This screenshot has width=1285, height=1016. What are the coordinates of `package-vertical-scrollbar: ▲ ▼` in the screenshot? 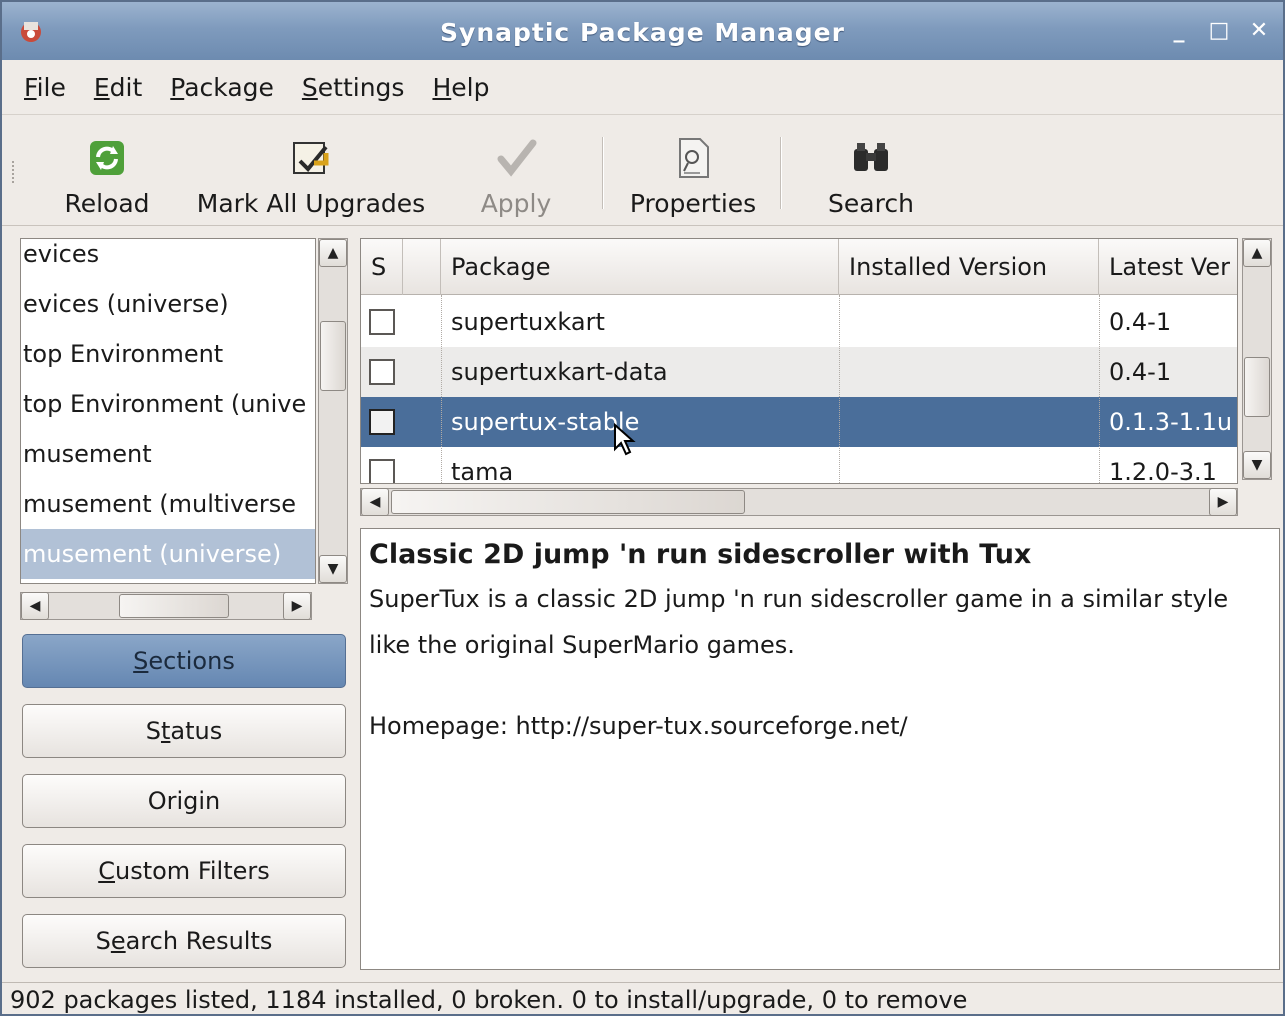 It's located at (1257, 359).